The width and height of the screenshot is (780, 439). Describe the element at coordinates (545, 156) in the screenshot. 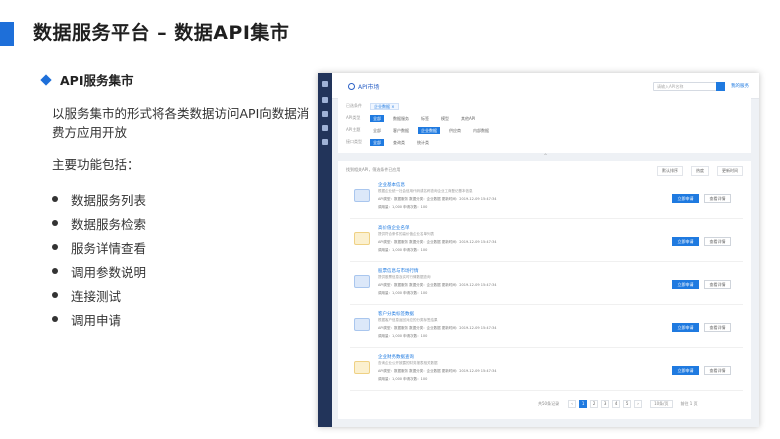

I see `collapse-chevron-icon: ⌃` at that location.